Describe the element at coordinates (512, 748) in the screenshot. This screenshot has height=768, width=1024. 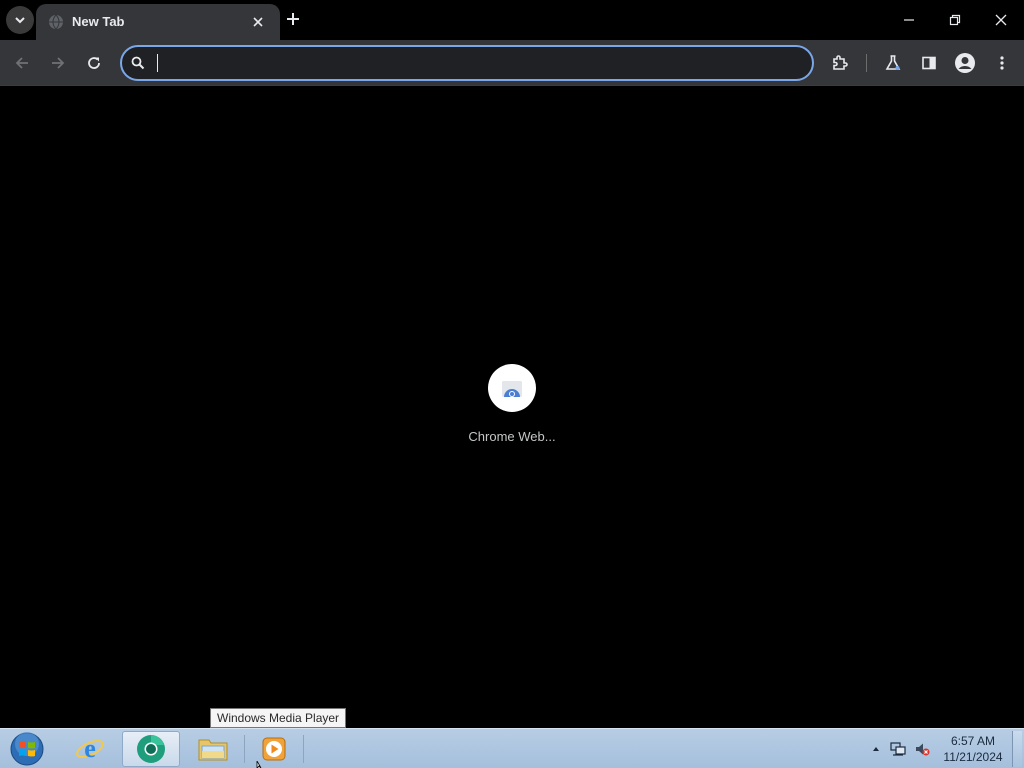
I see `taskbar: e 6:57 AM 11/21/2024` at that location.